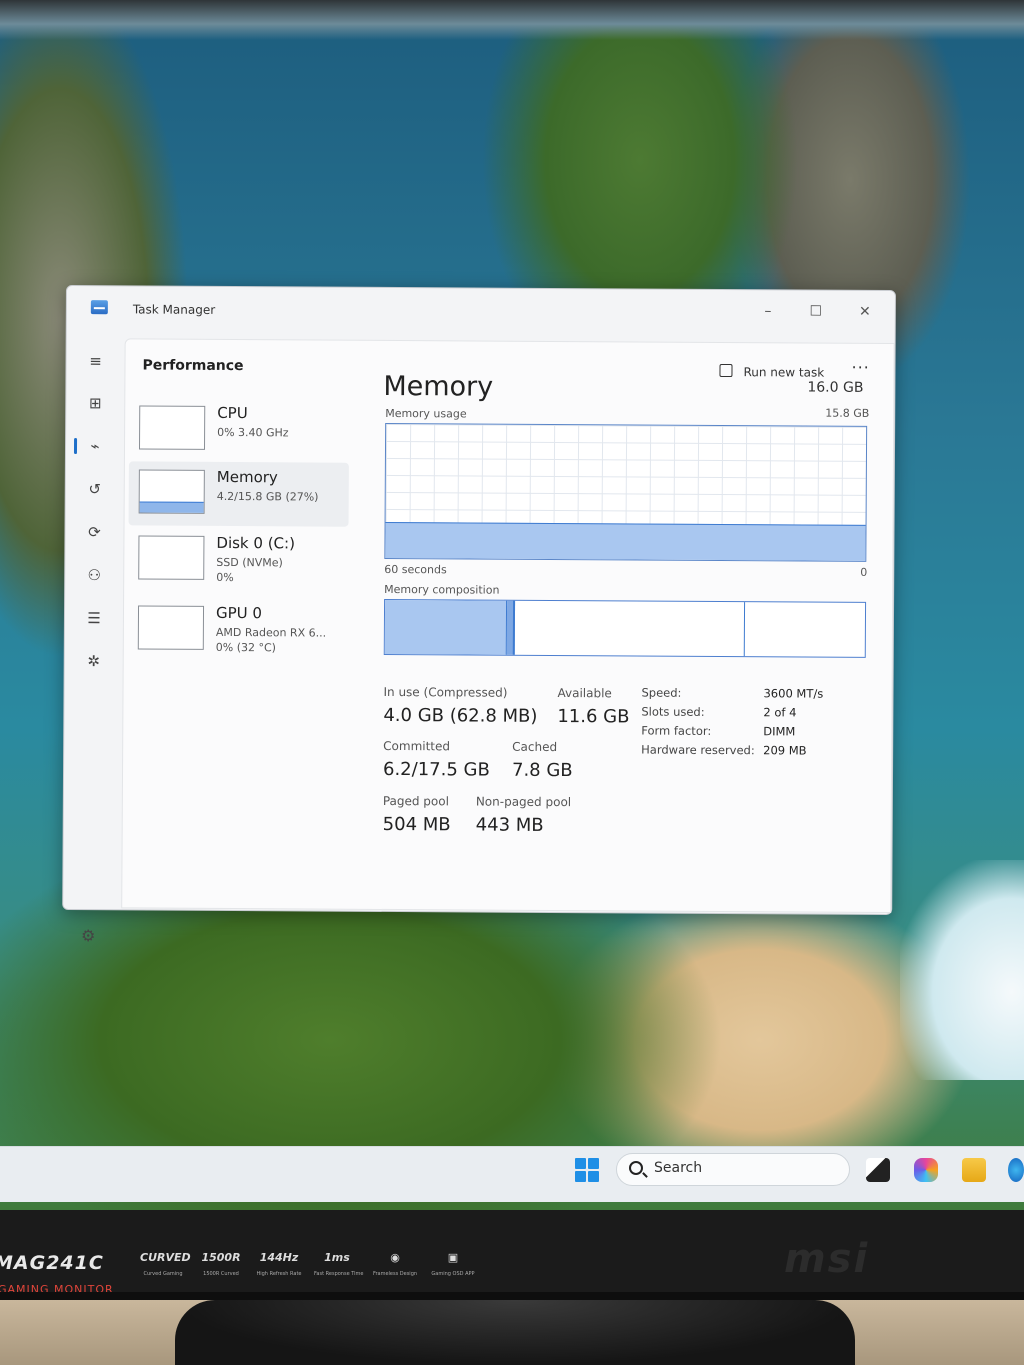 The height and width of the screenshot is (1365, 1024). Describe the element at coordinates (878, 1170) in the screenshot. I see `task-view-icon` at that location.